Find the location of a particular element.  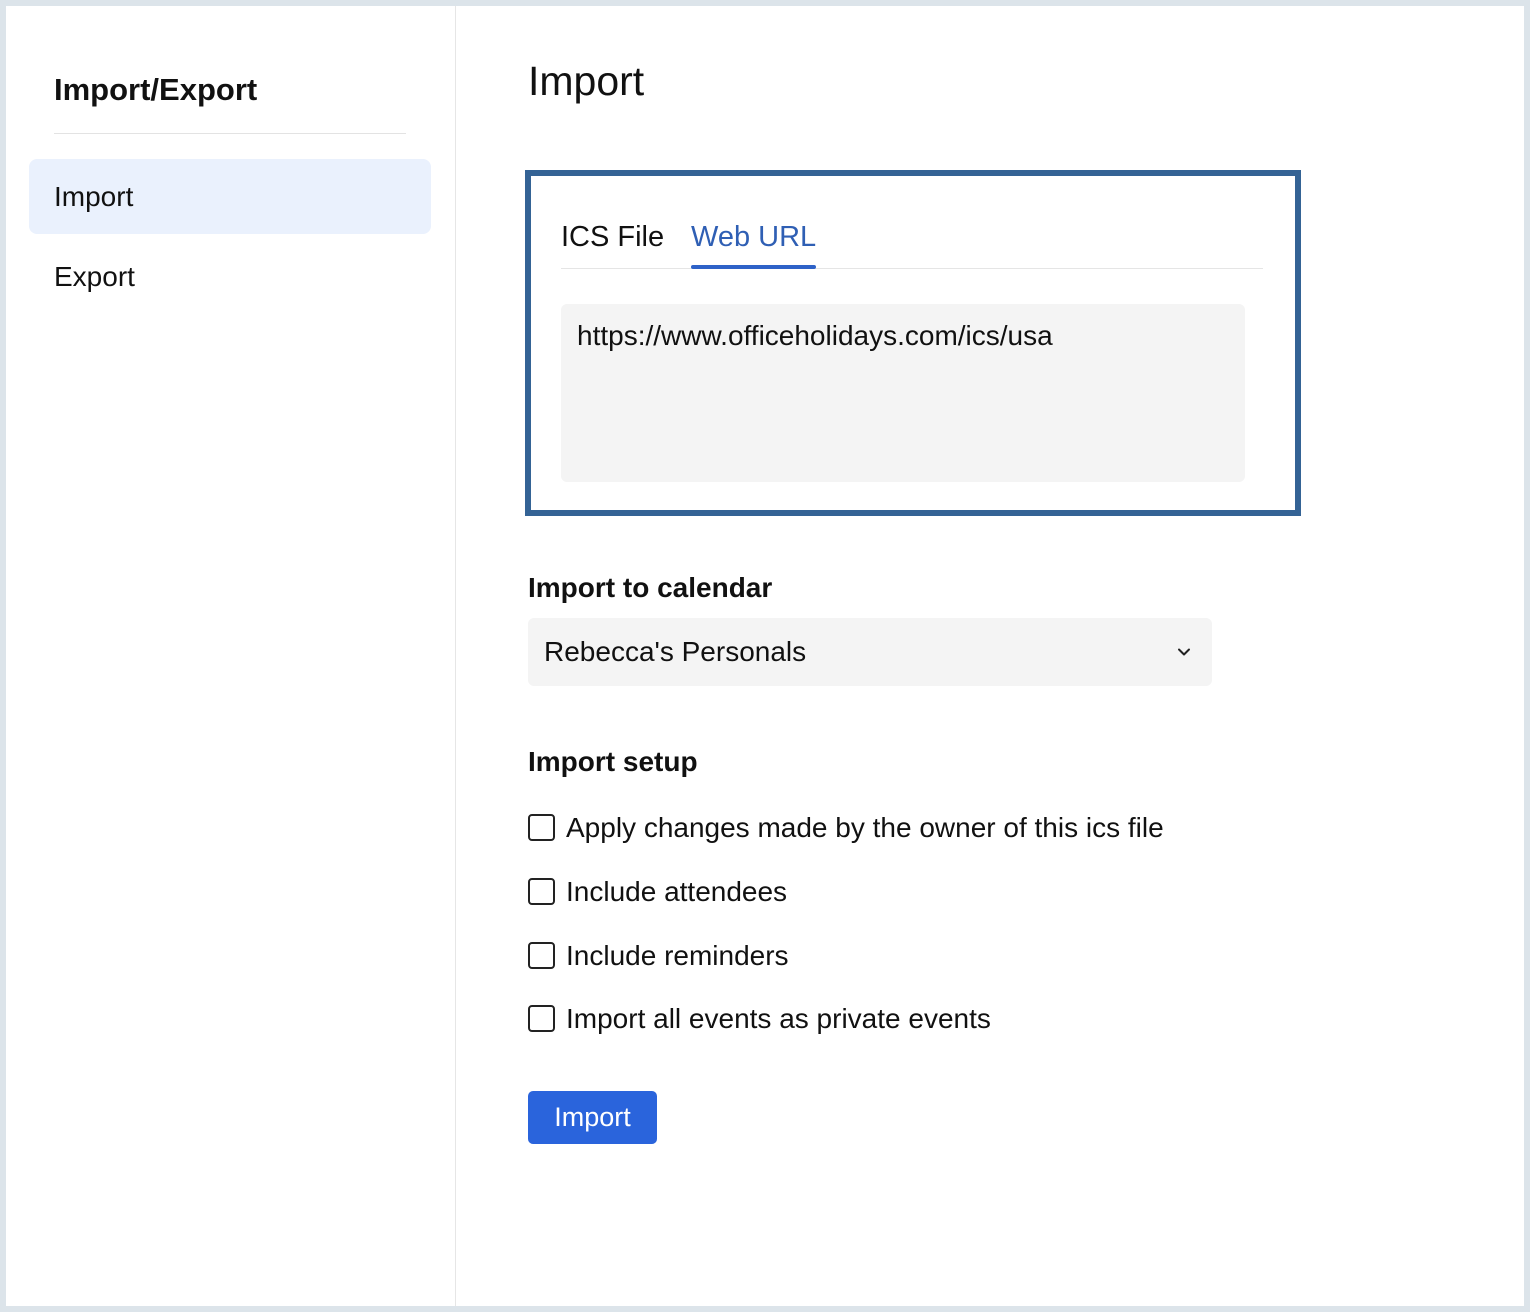

calendar-select: Rebecca's Personals is located at coordinates (870, 652).